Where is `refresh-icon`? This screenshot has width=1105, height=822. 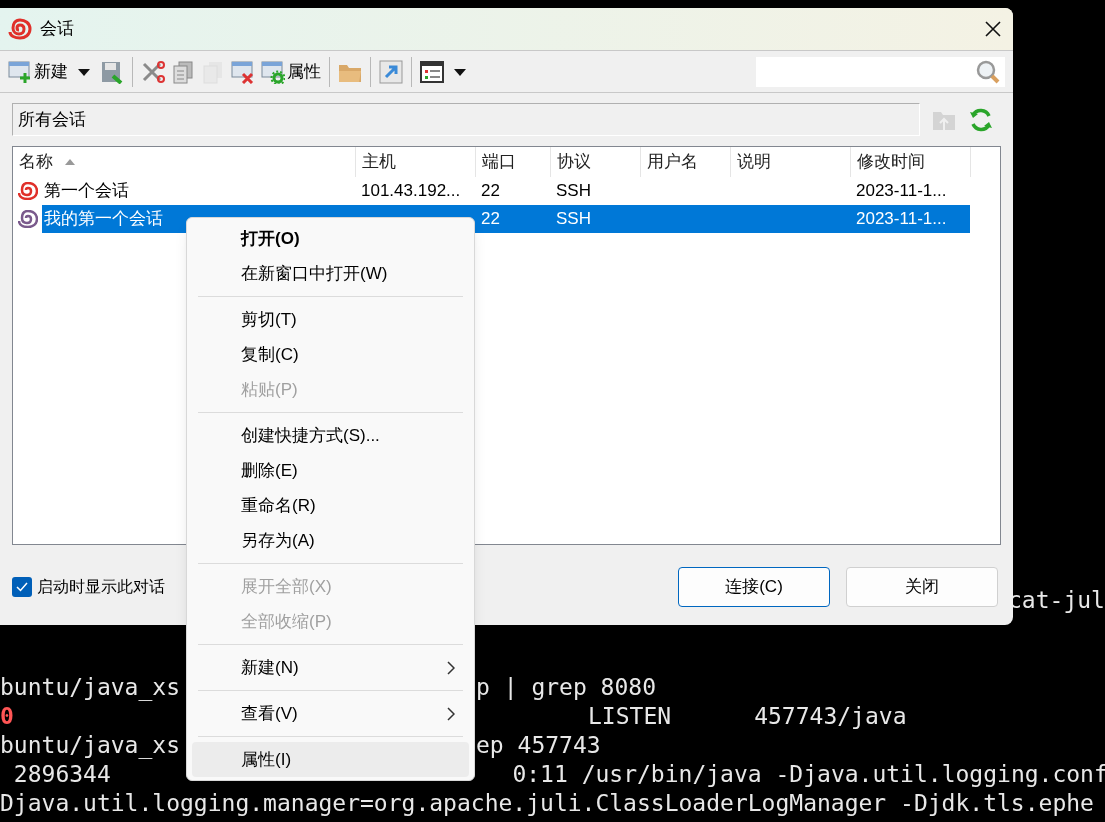 refresh-icon is located at coordinates (981, 119).